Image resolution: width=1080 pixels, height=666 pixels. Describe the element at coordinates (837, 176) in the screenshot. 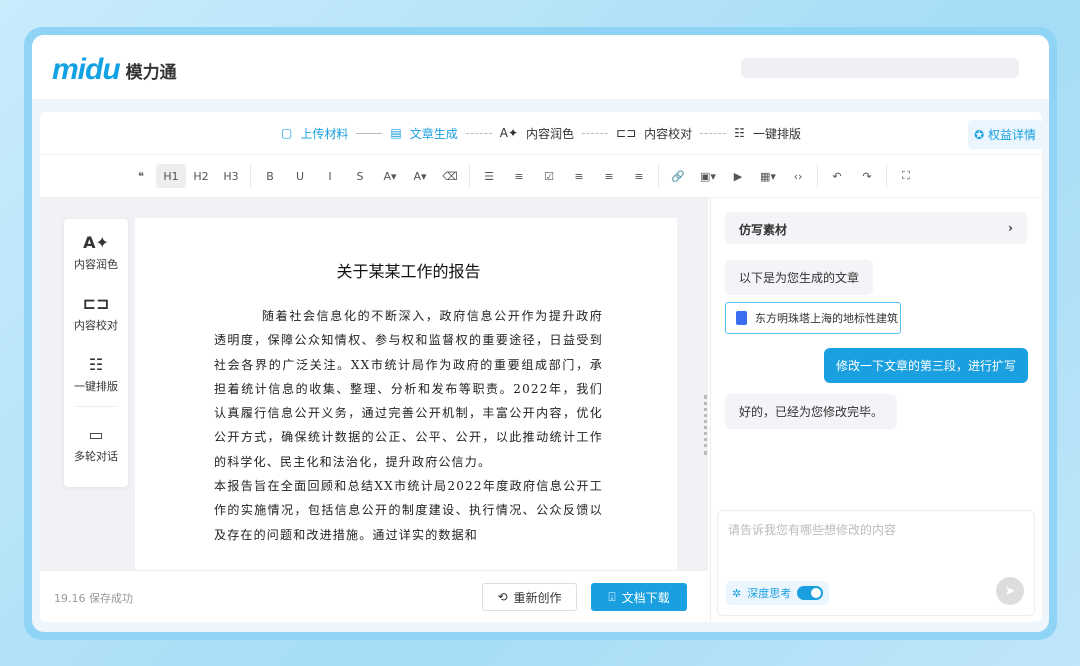

I see `undo-button: ↶` at that location.